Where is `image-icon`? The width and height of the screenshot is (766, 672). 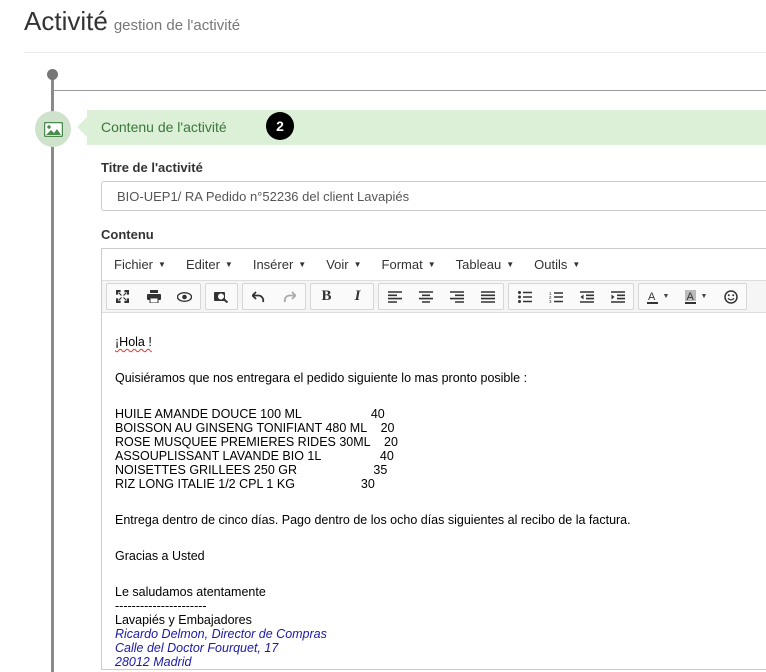
image-icon is located at coordinates (53, 129).